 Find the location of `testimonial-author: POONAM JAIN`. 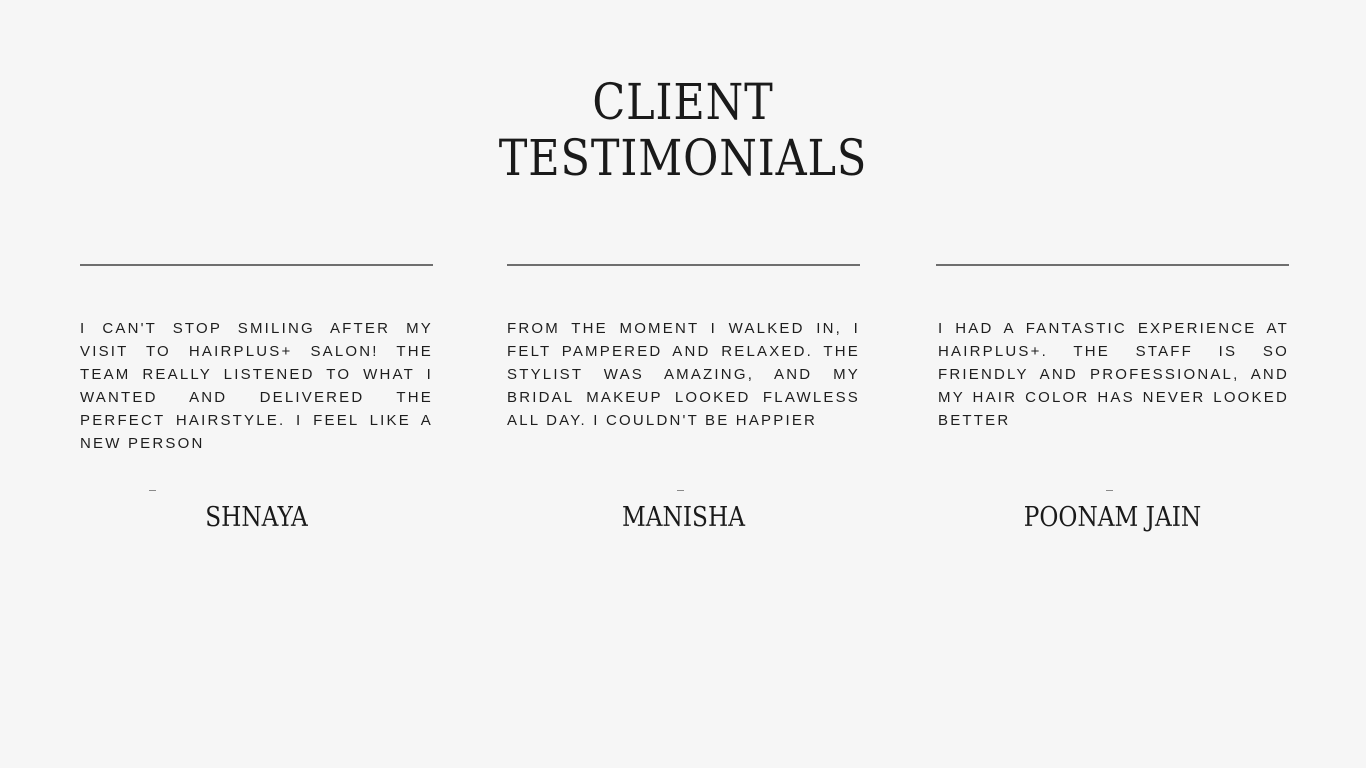

testimonial-author: POONAM JAIN is located at coordinates (1112, 517).